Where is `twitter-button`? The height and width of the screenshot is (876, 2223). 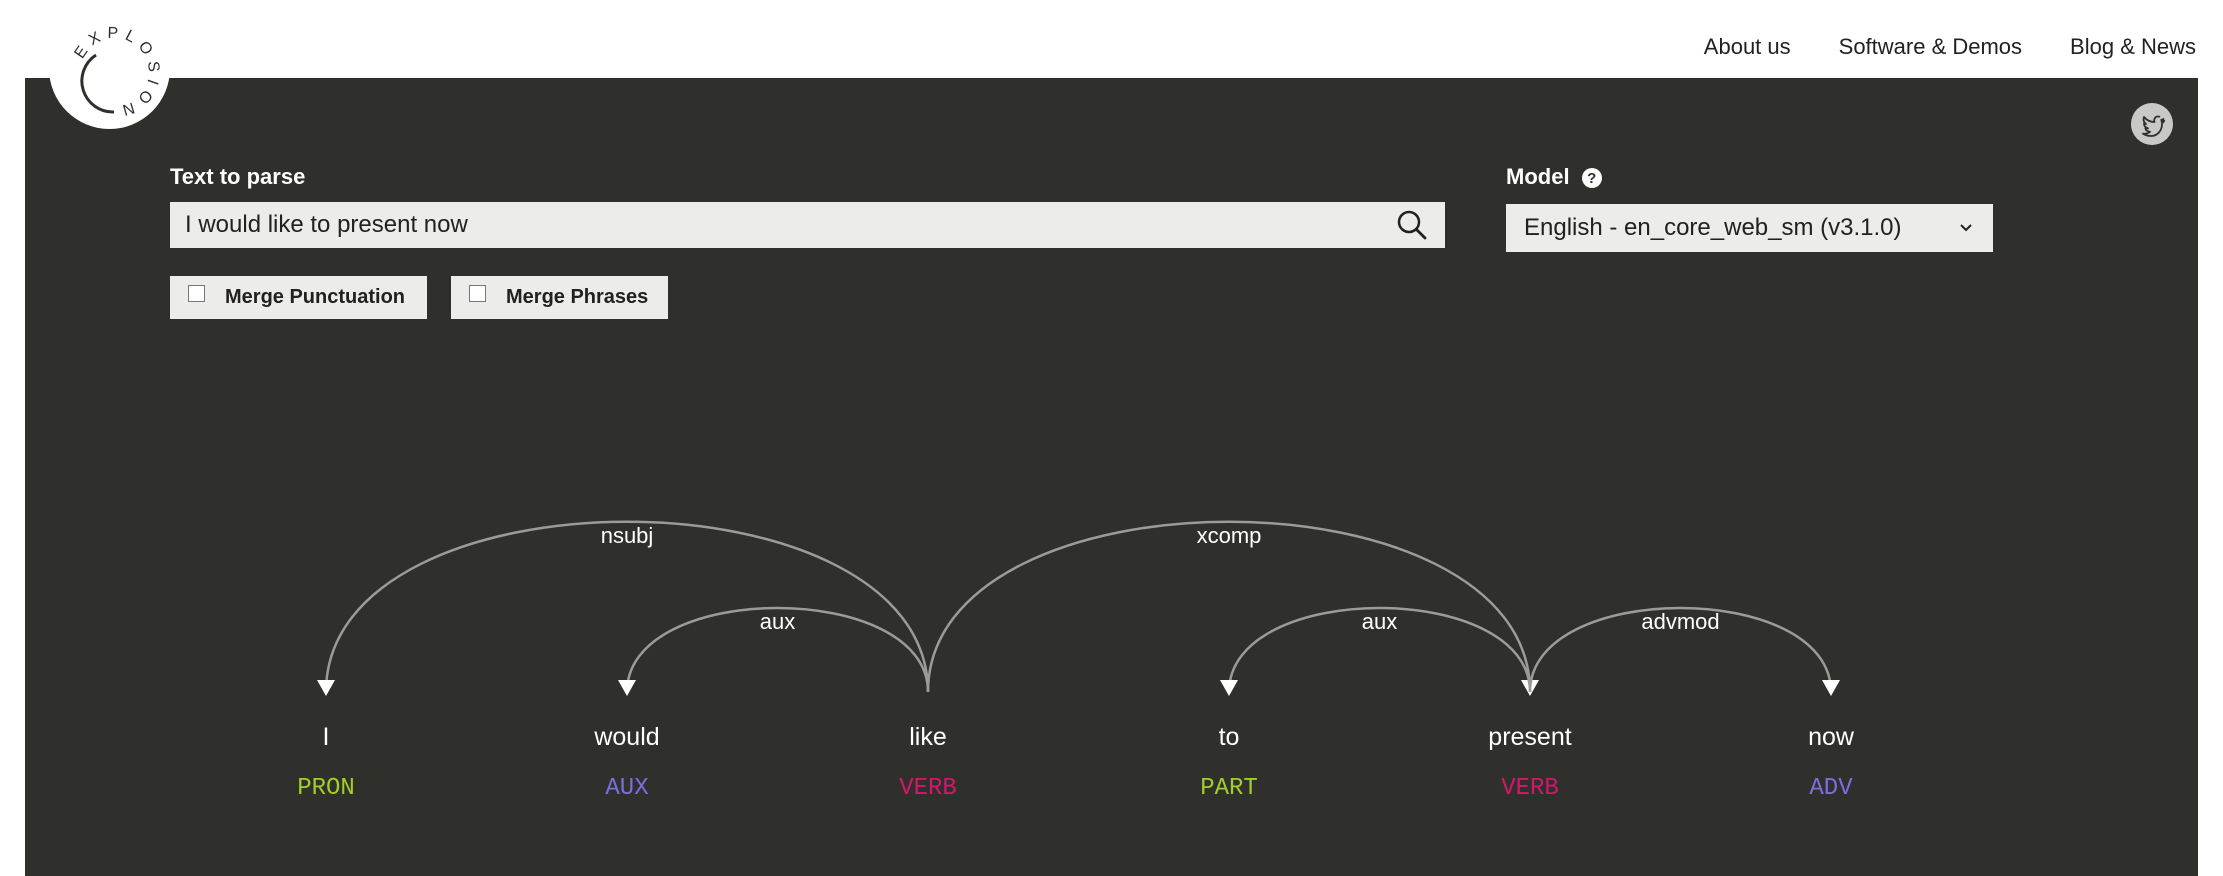 twitter-button is located at coordinates (2152, 124).